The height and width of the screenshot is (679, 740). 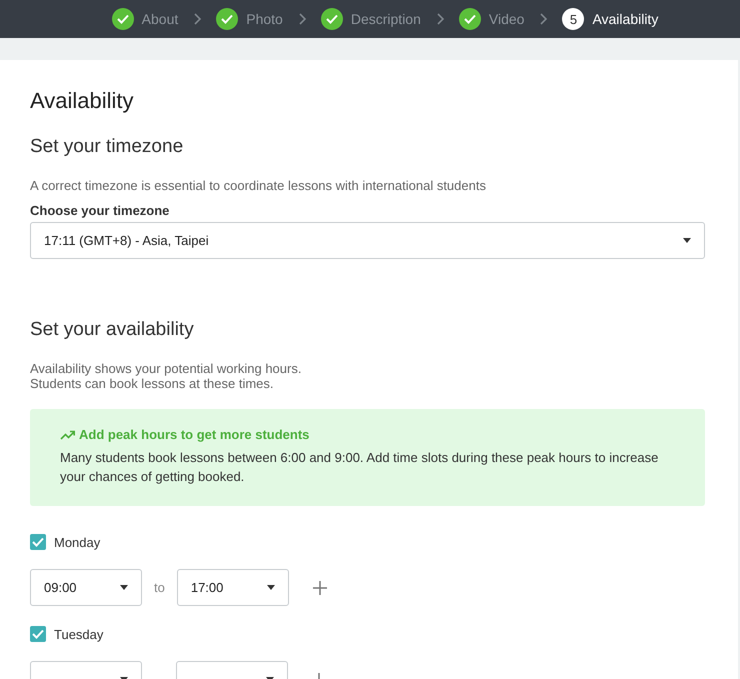 What do you see at coordinates (625, 19) in the screenshot?
I see `step-label: Availability` at bounding box center [625, 19].